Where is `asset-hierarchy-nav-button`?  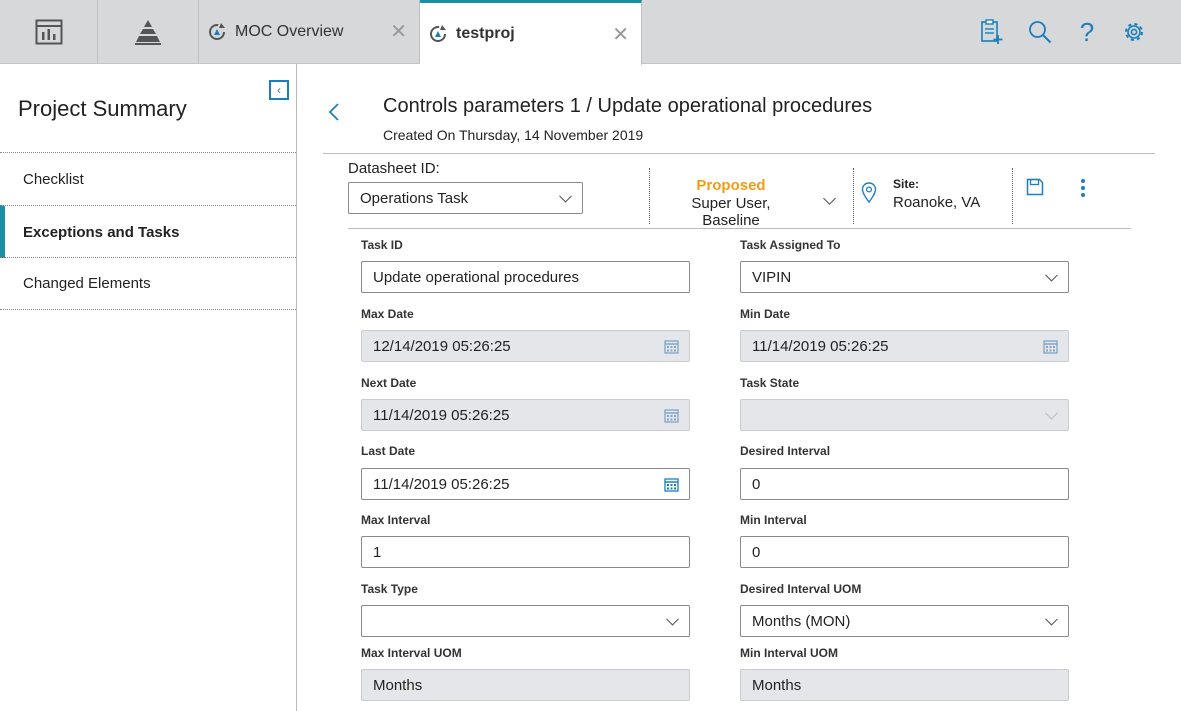
asset-hierarchy-nav-button is located at coordinates (148, 31).